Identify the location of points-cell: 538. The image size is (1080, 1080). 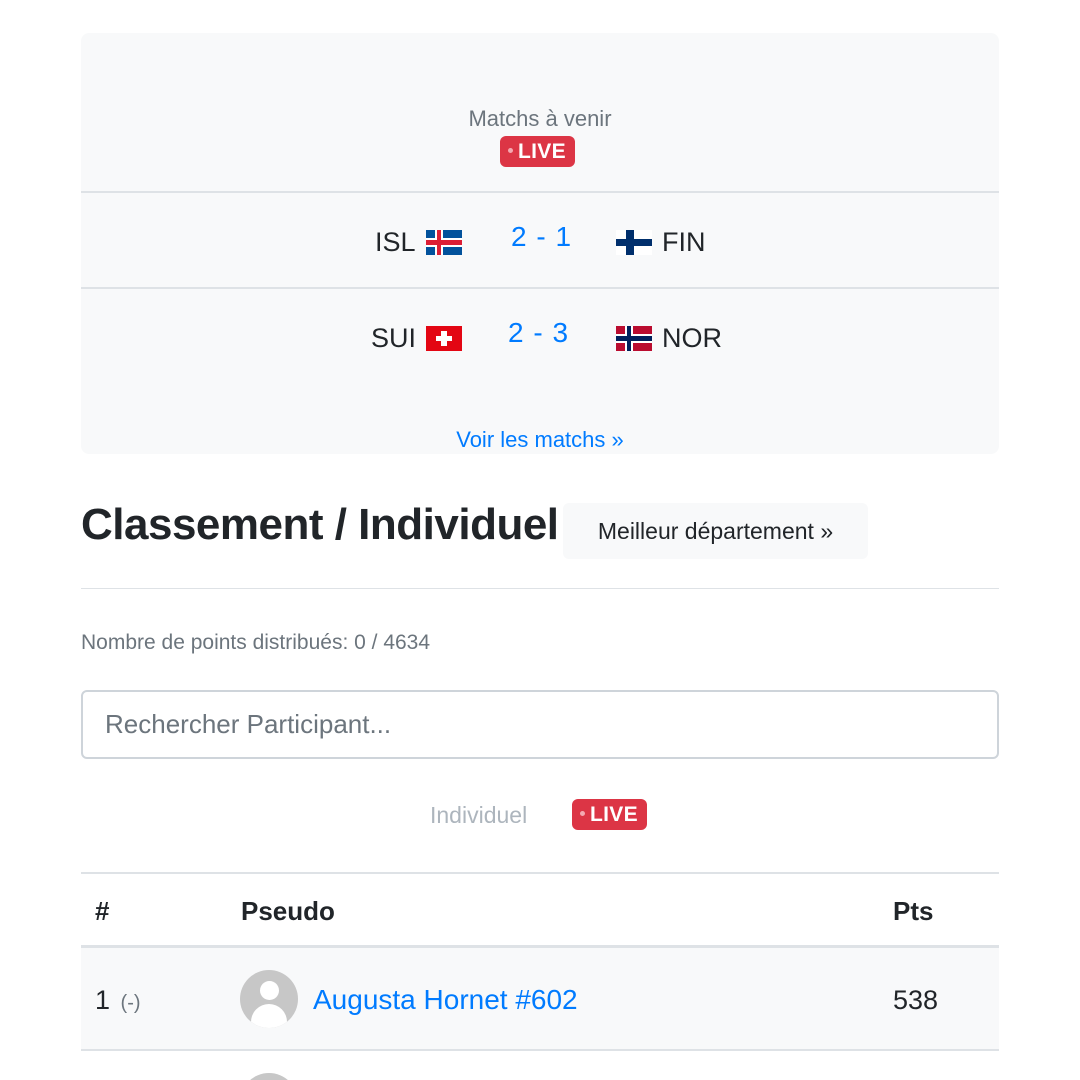
(916, 1000).